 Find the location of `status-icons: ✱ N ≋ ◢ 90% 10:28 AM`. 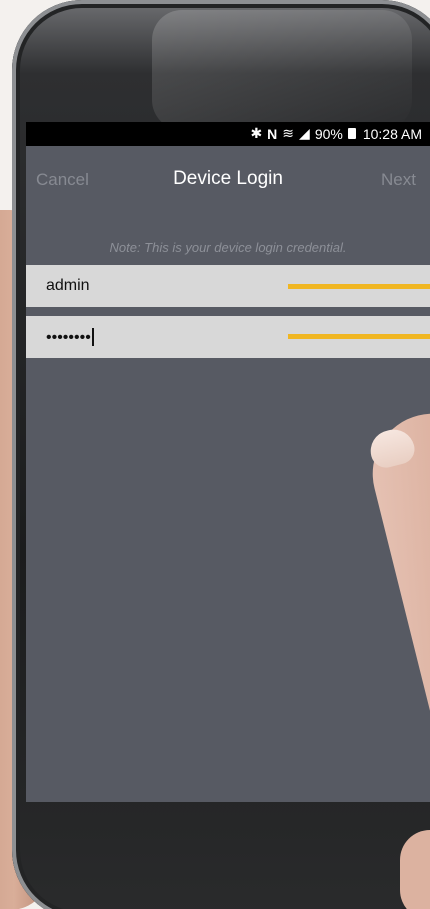

status-icons: ✱ N ≋ ◢ 90% 10:28 AM is located at coordinates (336, 133).